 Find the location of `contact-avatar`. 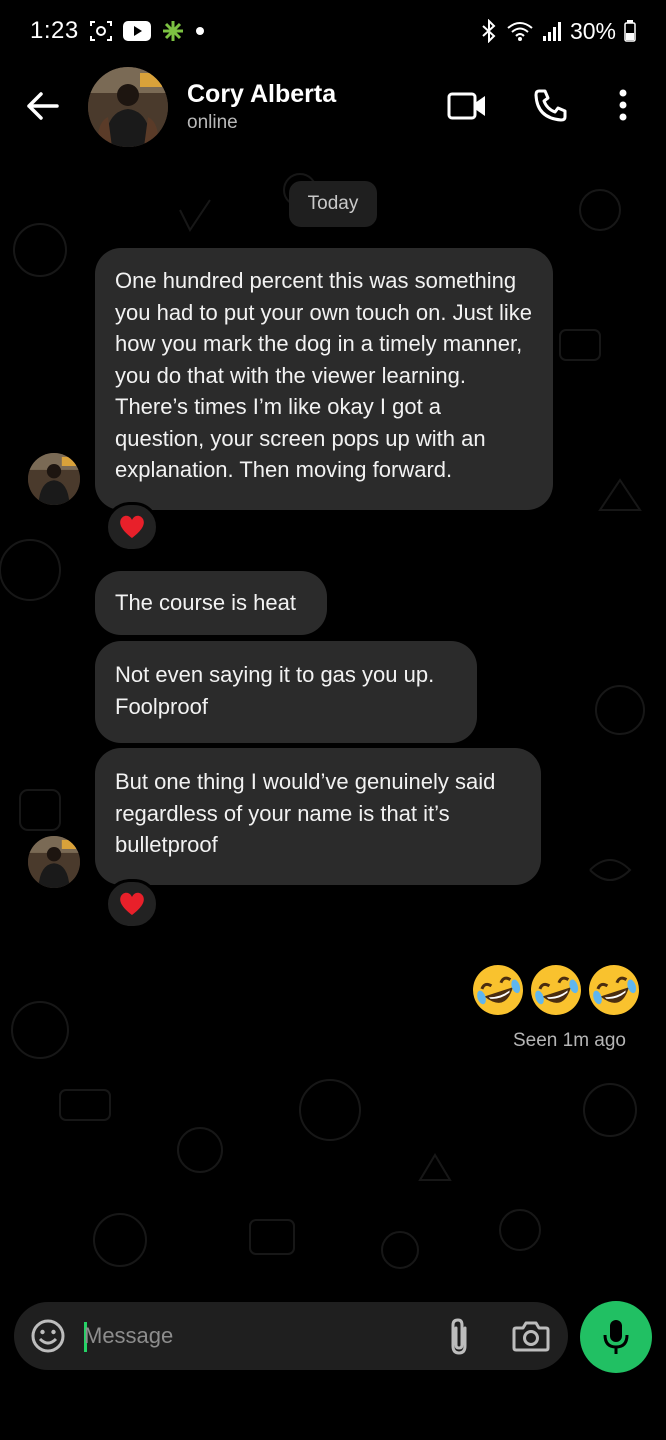

contact-avatar is located at coordinates (128, 107).